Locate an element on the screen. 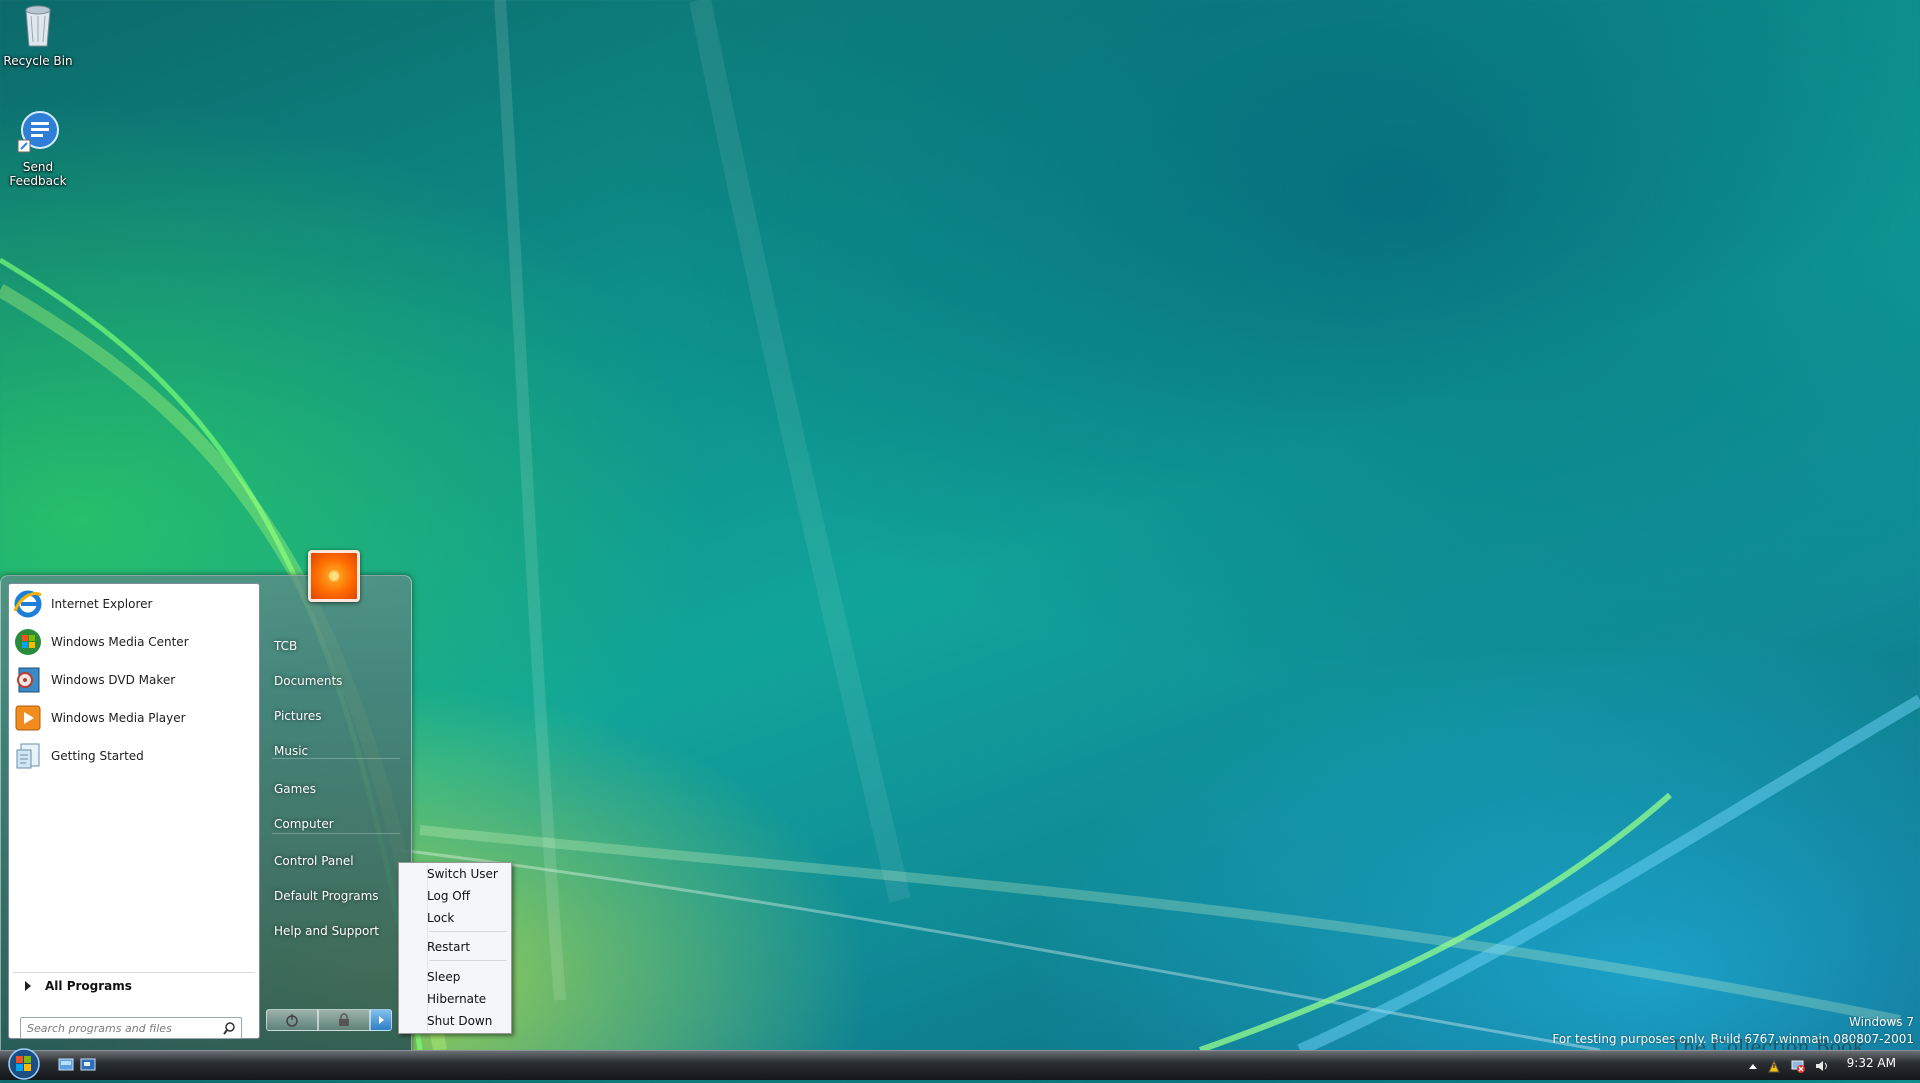 Image resolution: width=1920 pixels, height=1083 pixels. menu-item-switch-user: Switch User is located at coordinates (468, 874).